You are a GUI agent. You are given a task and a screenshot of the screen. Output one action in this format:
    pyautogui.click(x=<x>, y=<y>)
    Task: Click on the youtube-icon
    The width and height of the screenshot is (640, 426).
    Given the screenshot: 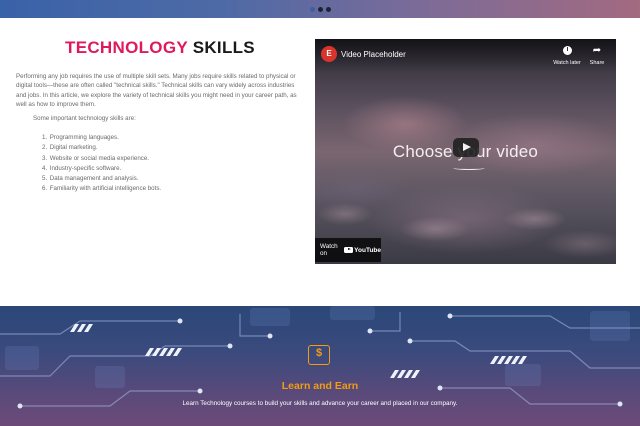 What is the action you would take?
    pyautogui.click(x=349, y=250)
    